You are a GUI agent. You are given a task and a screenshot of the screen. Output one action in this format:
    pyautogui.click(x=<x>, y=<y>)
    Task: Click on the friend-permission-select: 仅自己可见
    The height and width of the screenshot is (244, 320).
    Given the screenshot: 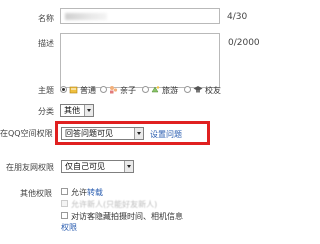 What is the action you would take?
    pyautogui.click(x=97, y=166)
    